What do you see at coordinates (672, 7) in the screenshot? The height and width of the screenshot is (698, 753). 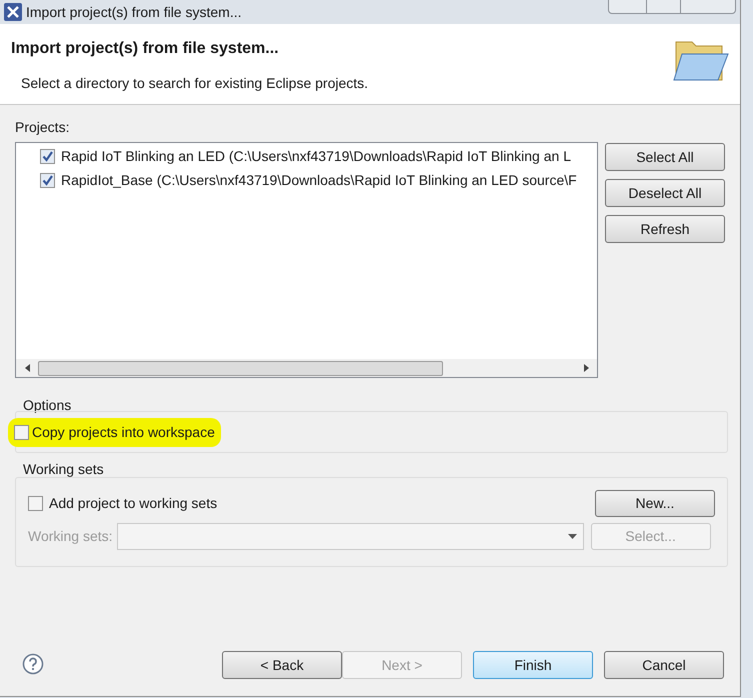 I see `window-controls` at bounding box center [672, 7].